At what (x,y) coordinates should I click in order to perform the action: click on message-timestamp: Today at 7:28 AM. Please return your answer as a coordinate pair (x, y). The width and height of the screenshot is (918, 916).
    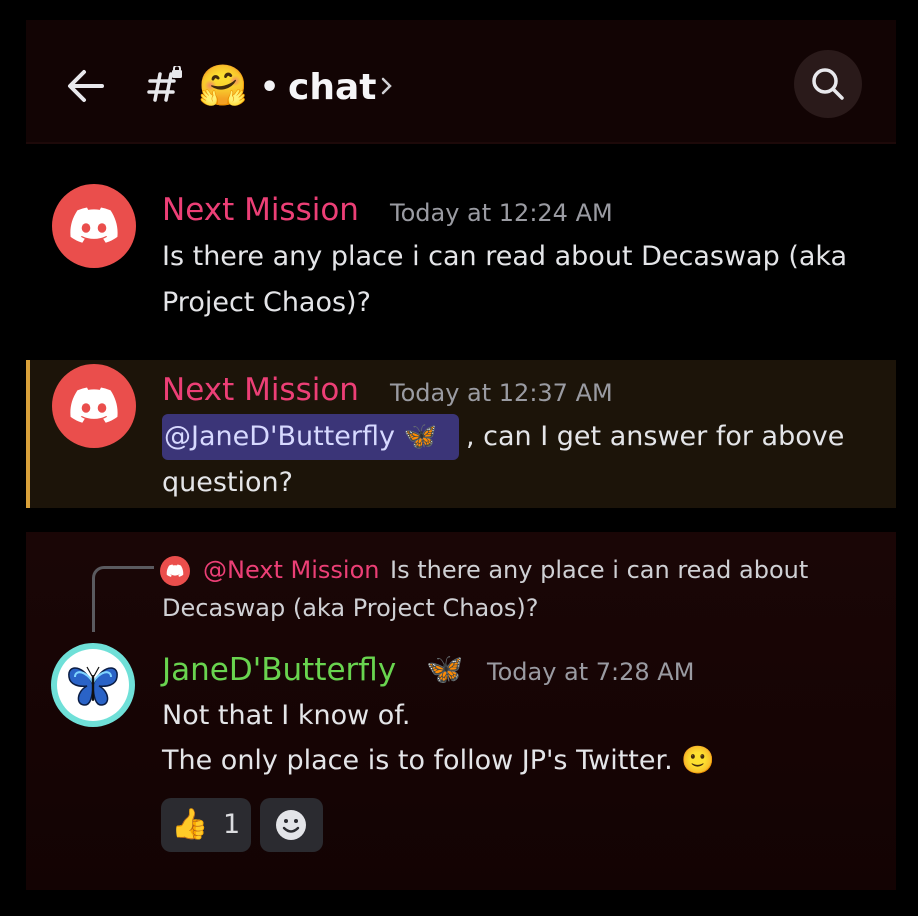
    Looking at the image, I should click on (591, 672).